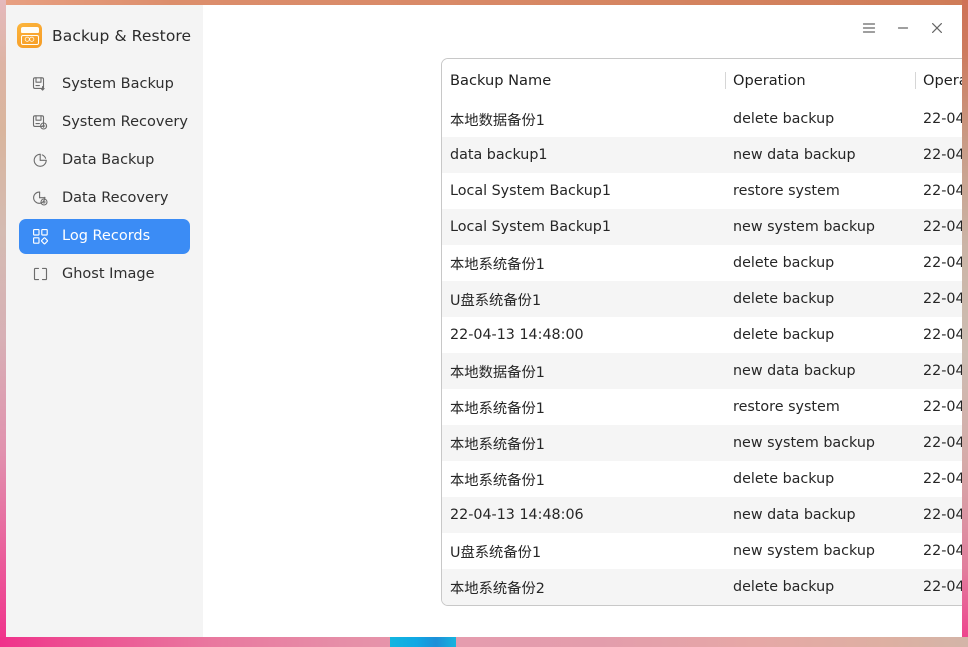 This screenshot has height=647, width=968. I want to click on cell-backup-name: 本地系统备份2, so click(497, 588).